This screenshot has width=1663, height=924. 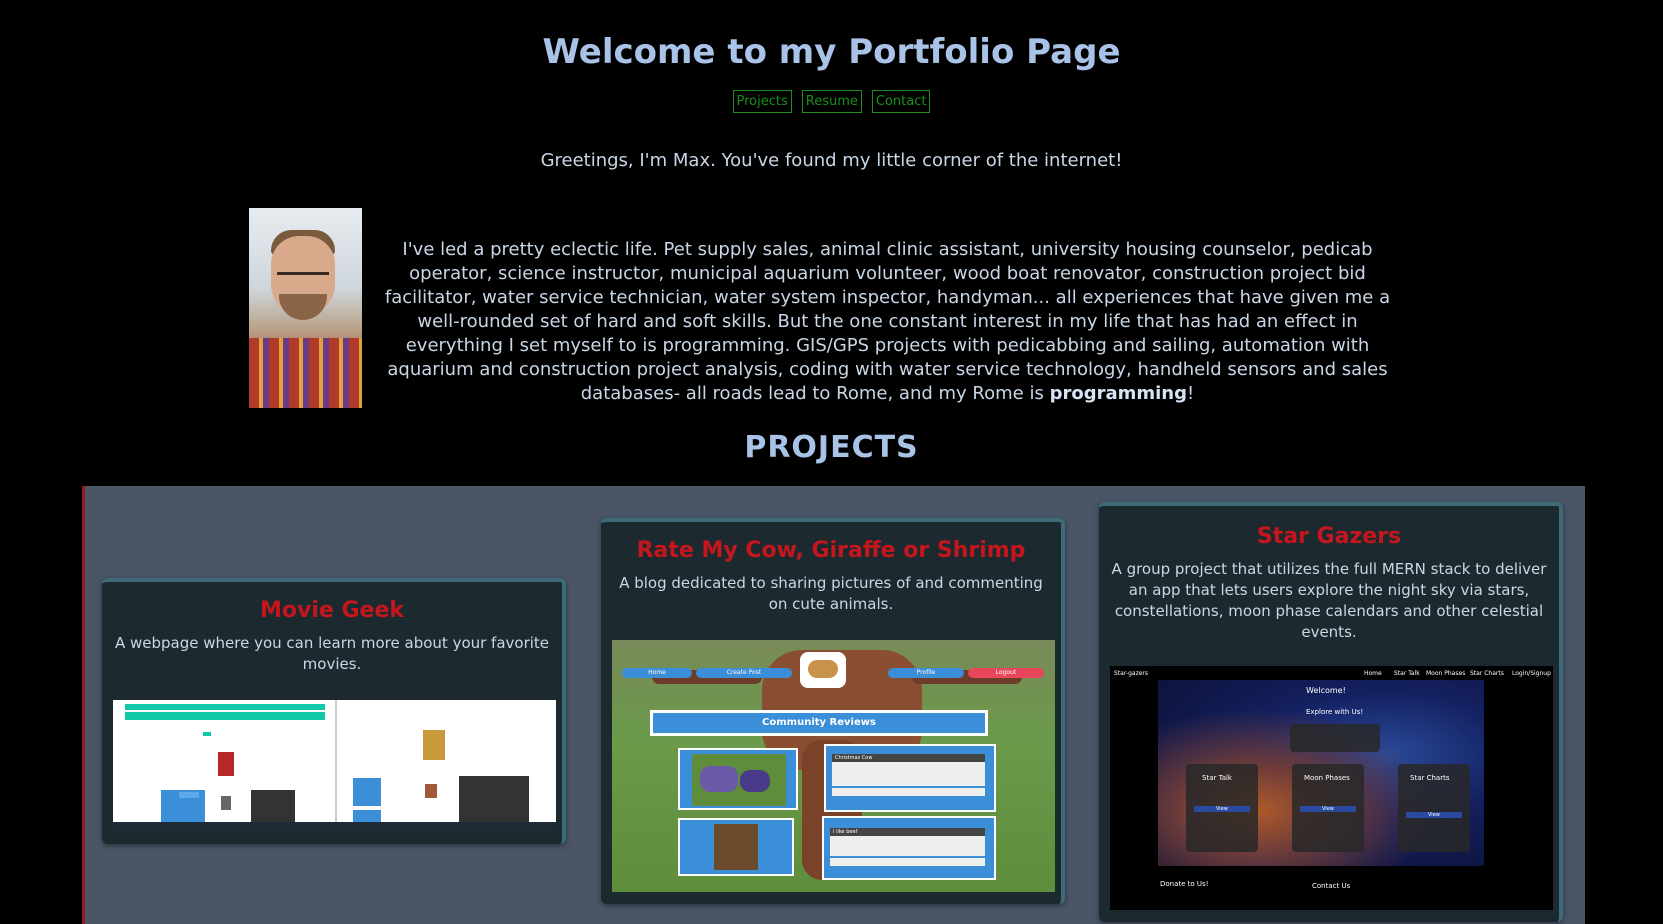 What do you see at coordinates (1006, 673) in the screenshot?
I see `screenshot-nav-logout: Logout` at bounding box center [1006, 673].